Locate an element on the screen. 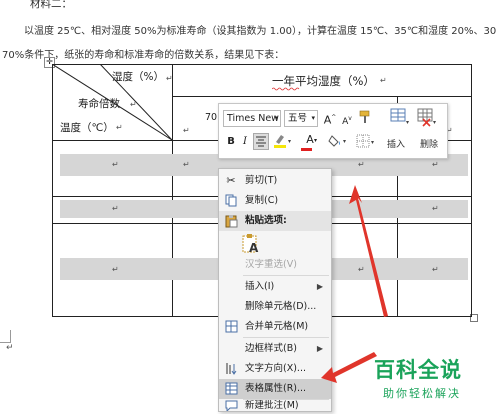 The height and width of the screenshot is (414, 500). annotation-arrows is located at coordinates (354, 284).